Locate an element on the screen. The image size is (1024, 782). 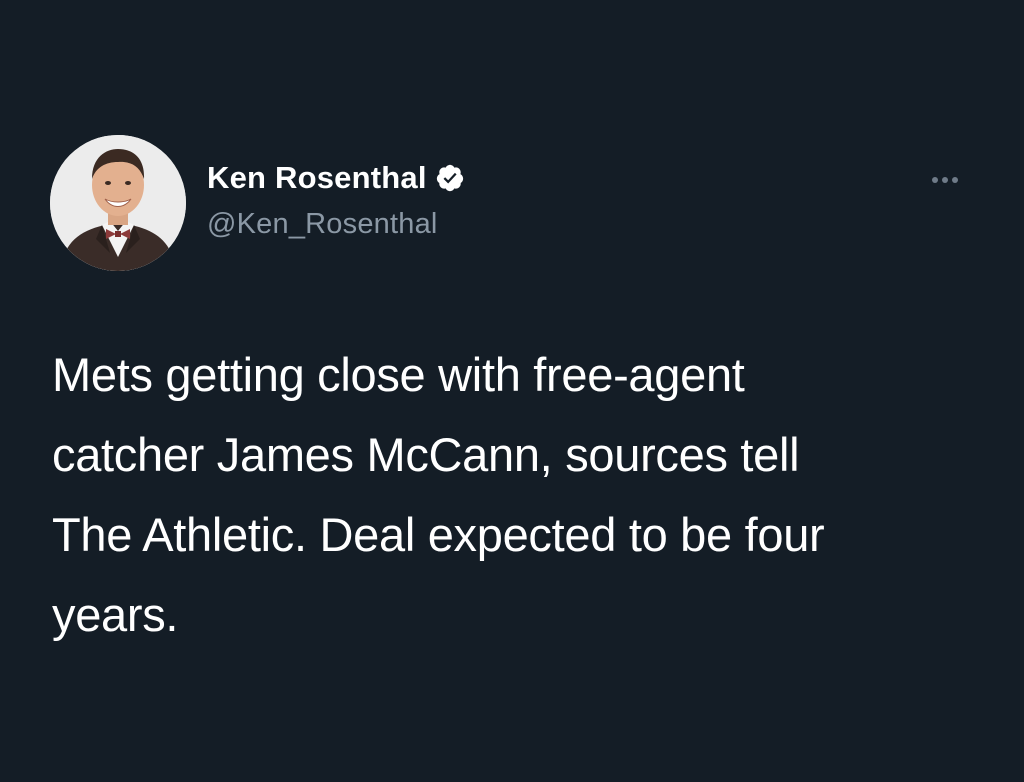
name-row: Ken Rosenthal is located at coordinates (336, 178).